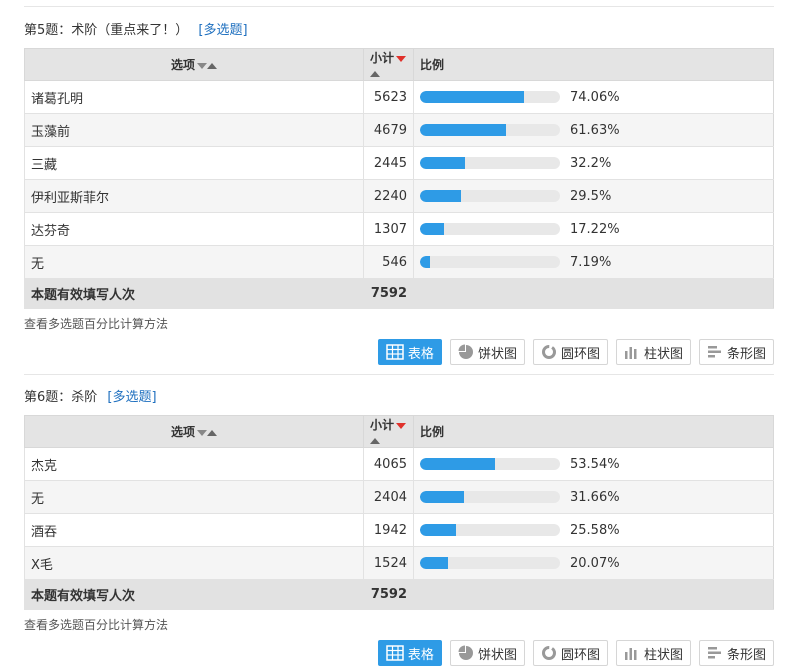 This screenshot has height=672, width=812. What do you see at coordinates (388, 563) in the screenshot?
I see `count-cell: 1524` at bounding box center [388, 563].